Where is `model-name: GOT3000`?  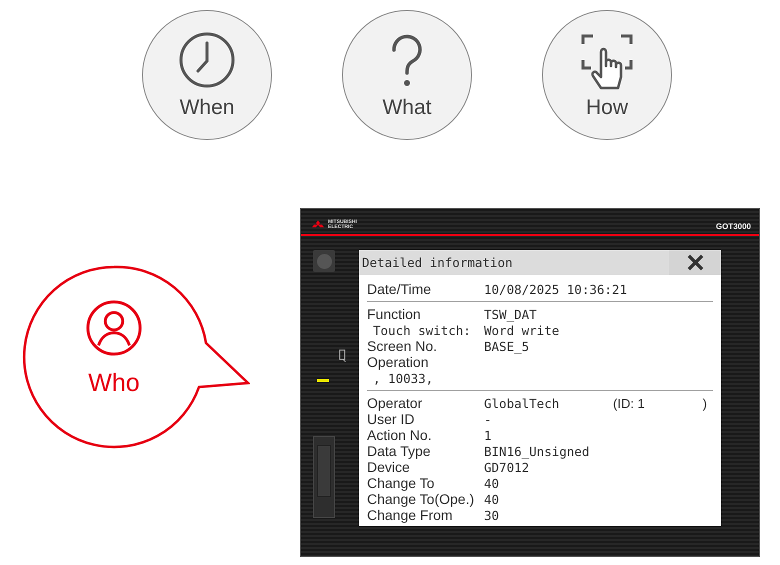 model-name: GOT3000 is located at coordinates (733, 226).